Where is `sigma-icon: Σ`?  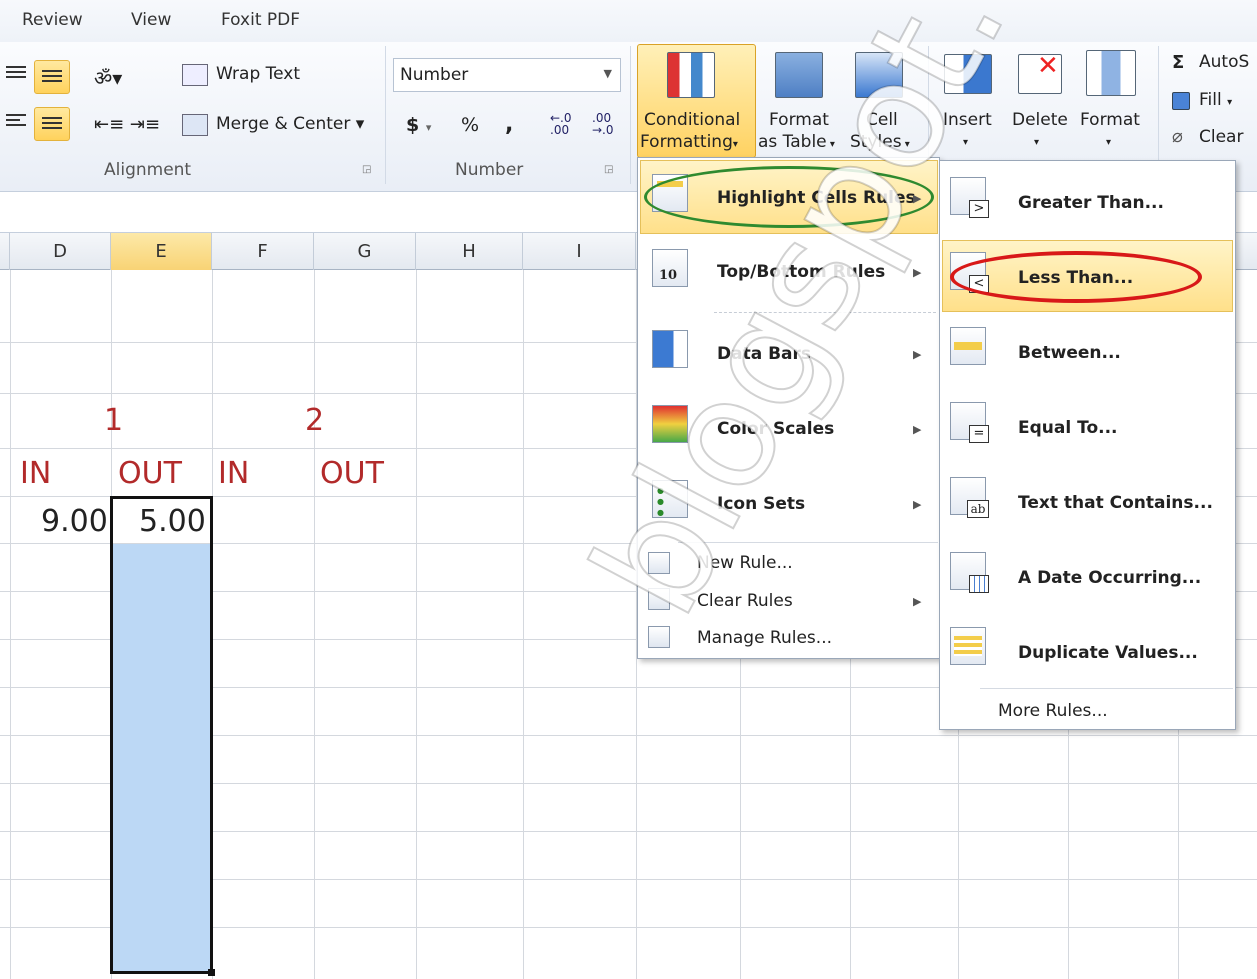 sigma-icon: Σ is located at coordinates (1178, 62).